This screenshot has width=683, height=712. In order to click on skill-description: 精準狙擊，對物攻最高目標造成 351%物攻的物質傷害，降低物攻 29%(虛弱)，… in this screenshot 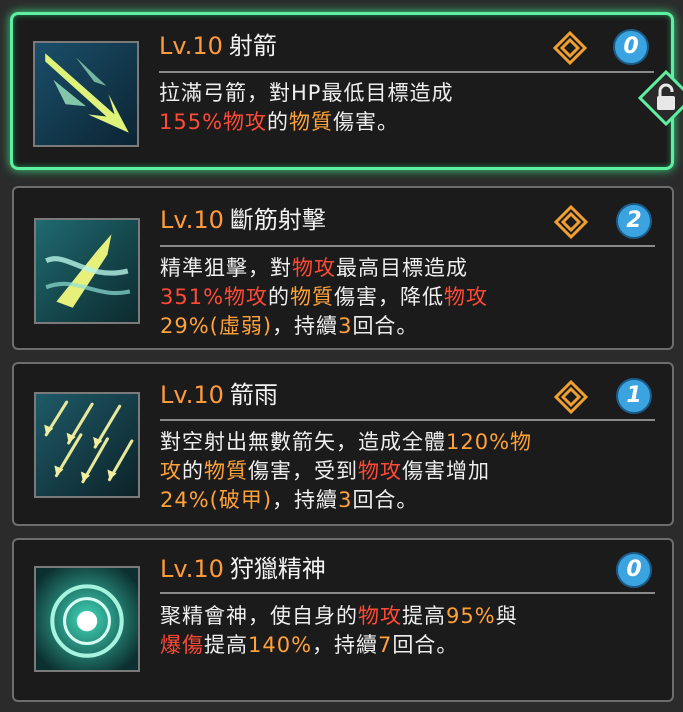, I will do `click(405, 297)`.